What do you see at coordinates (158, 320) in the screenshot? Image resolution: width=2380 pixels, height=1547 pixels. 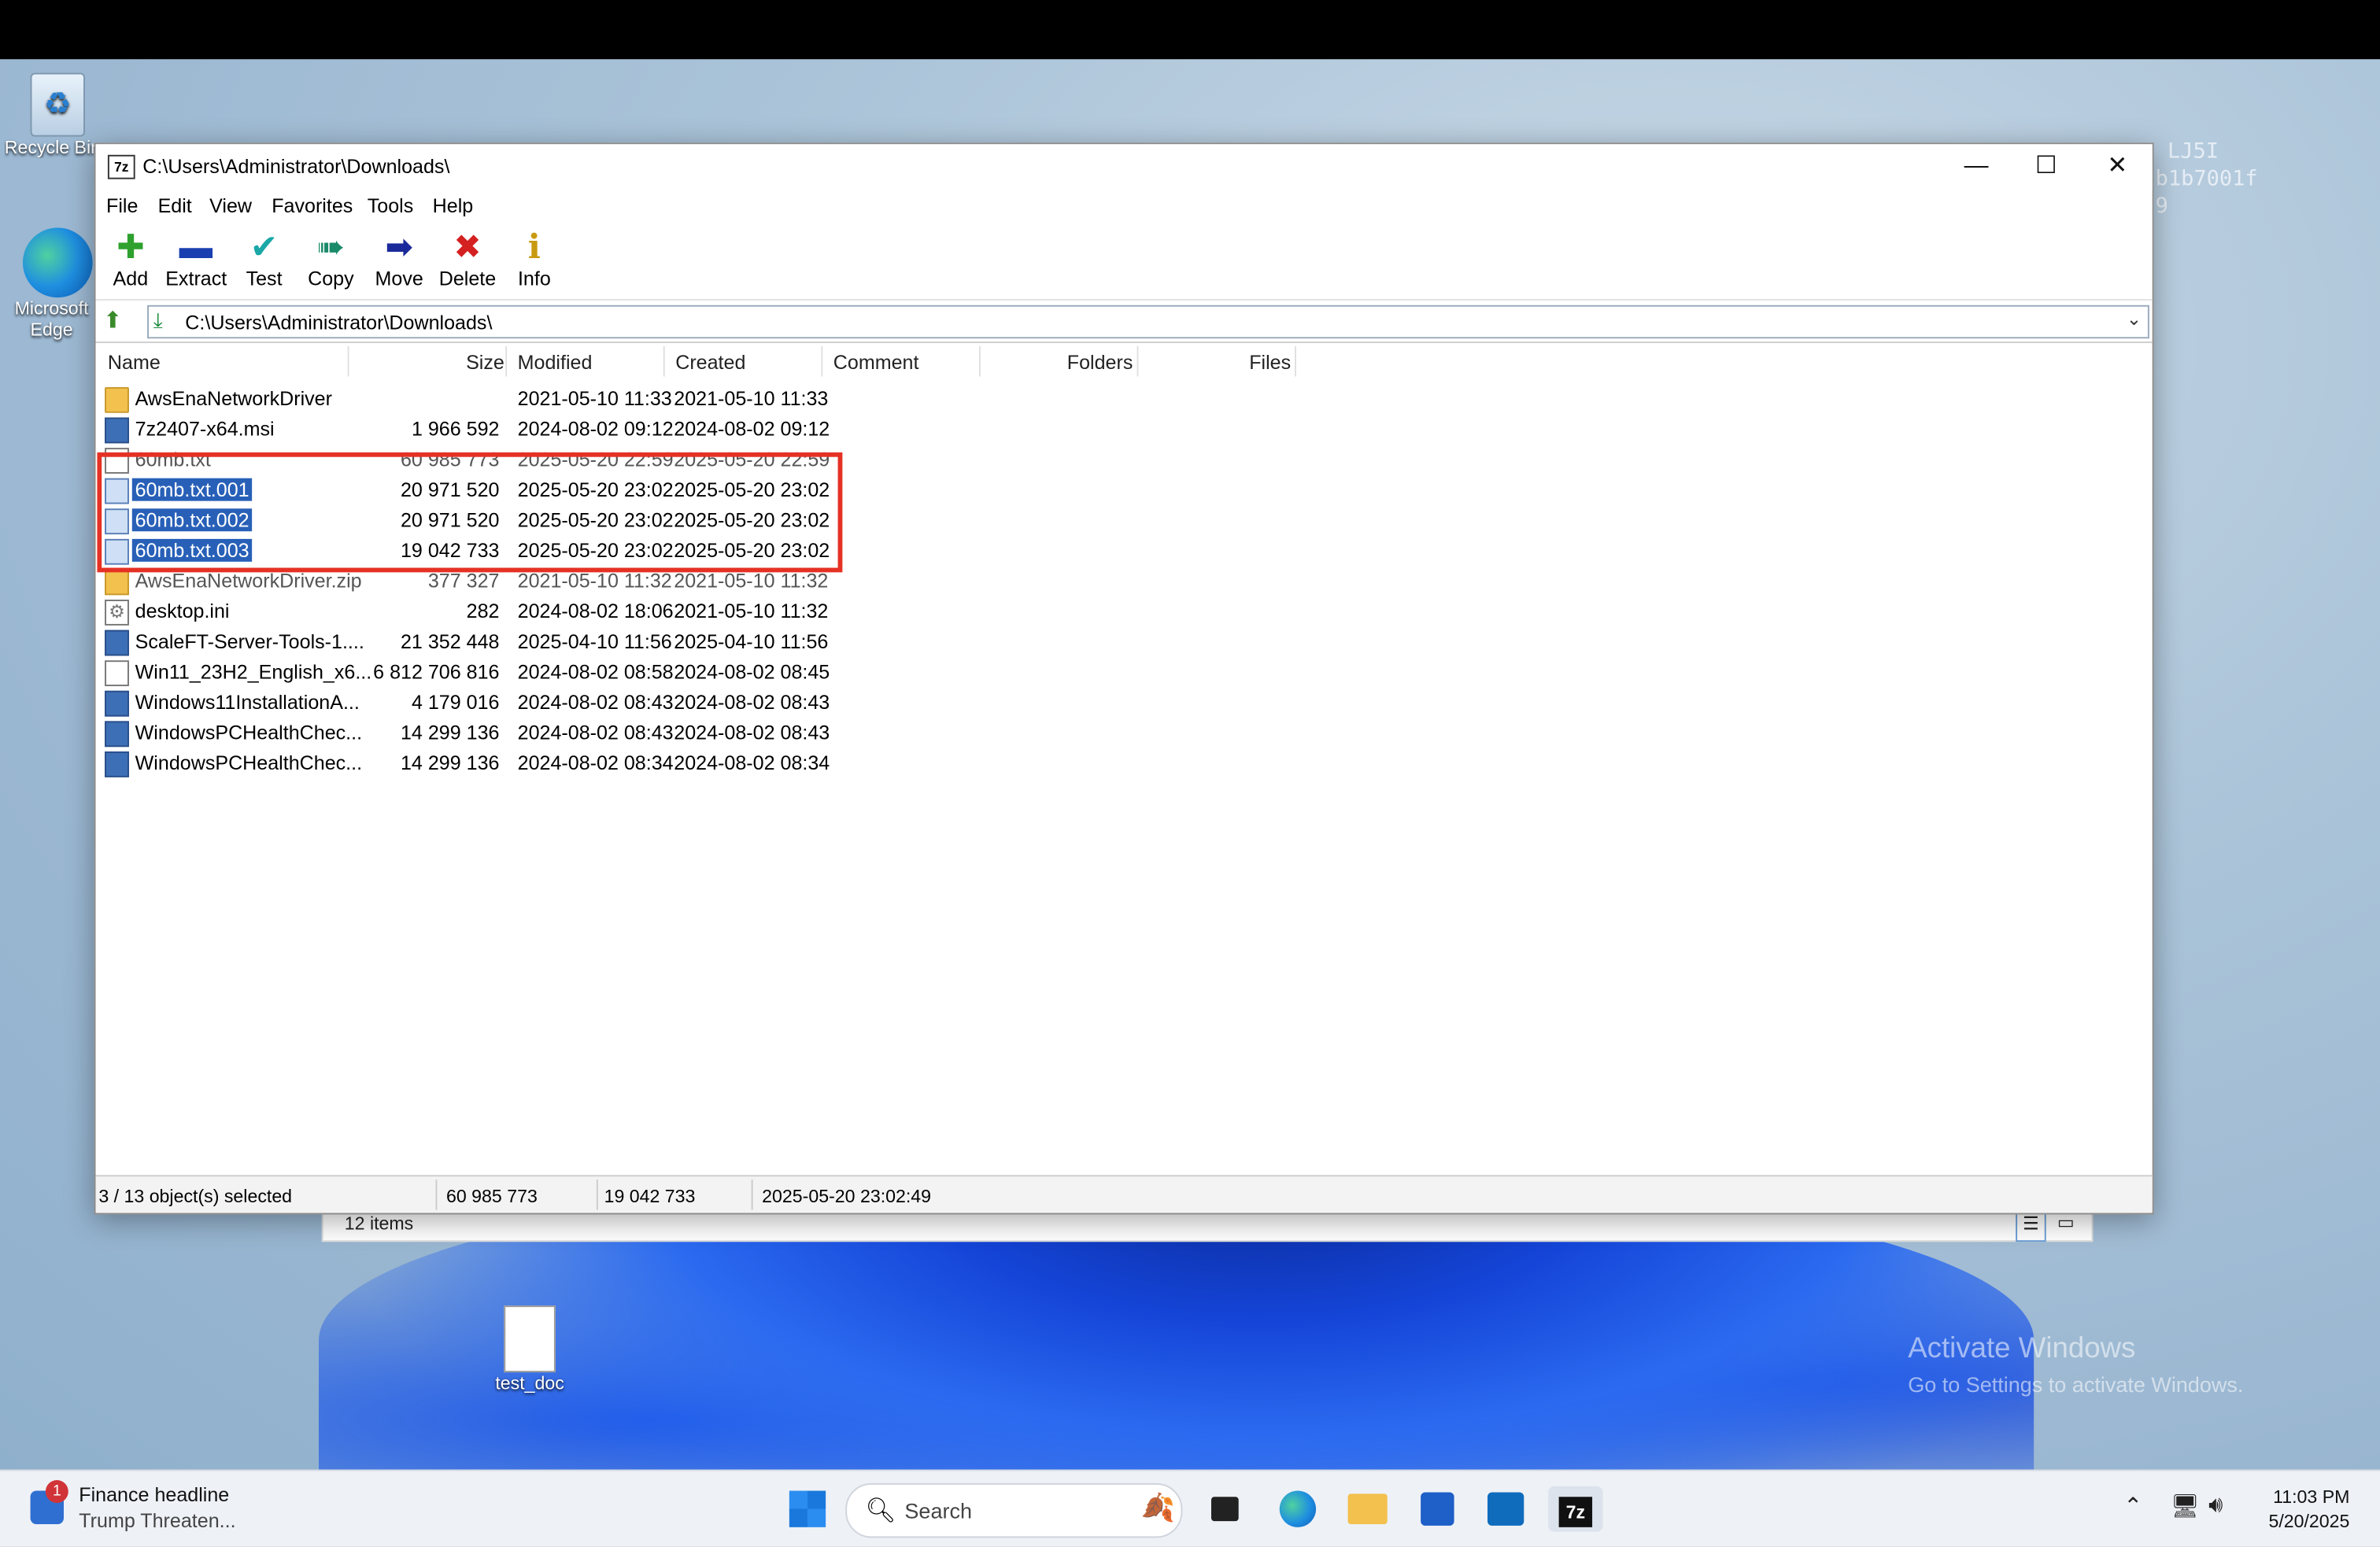 I see `download-arrow-icon: ⤓` at bounding box center [158, 320].